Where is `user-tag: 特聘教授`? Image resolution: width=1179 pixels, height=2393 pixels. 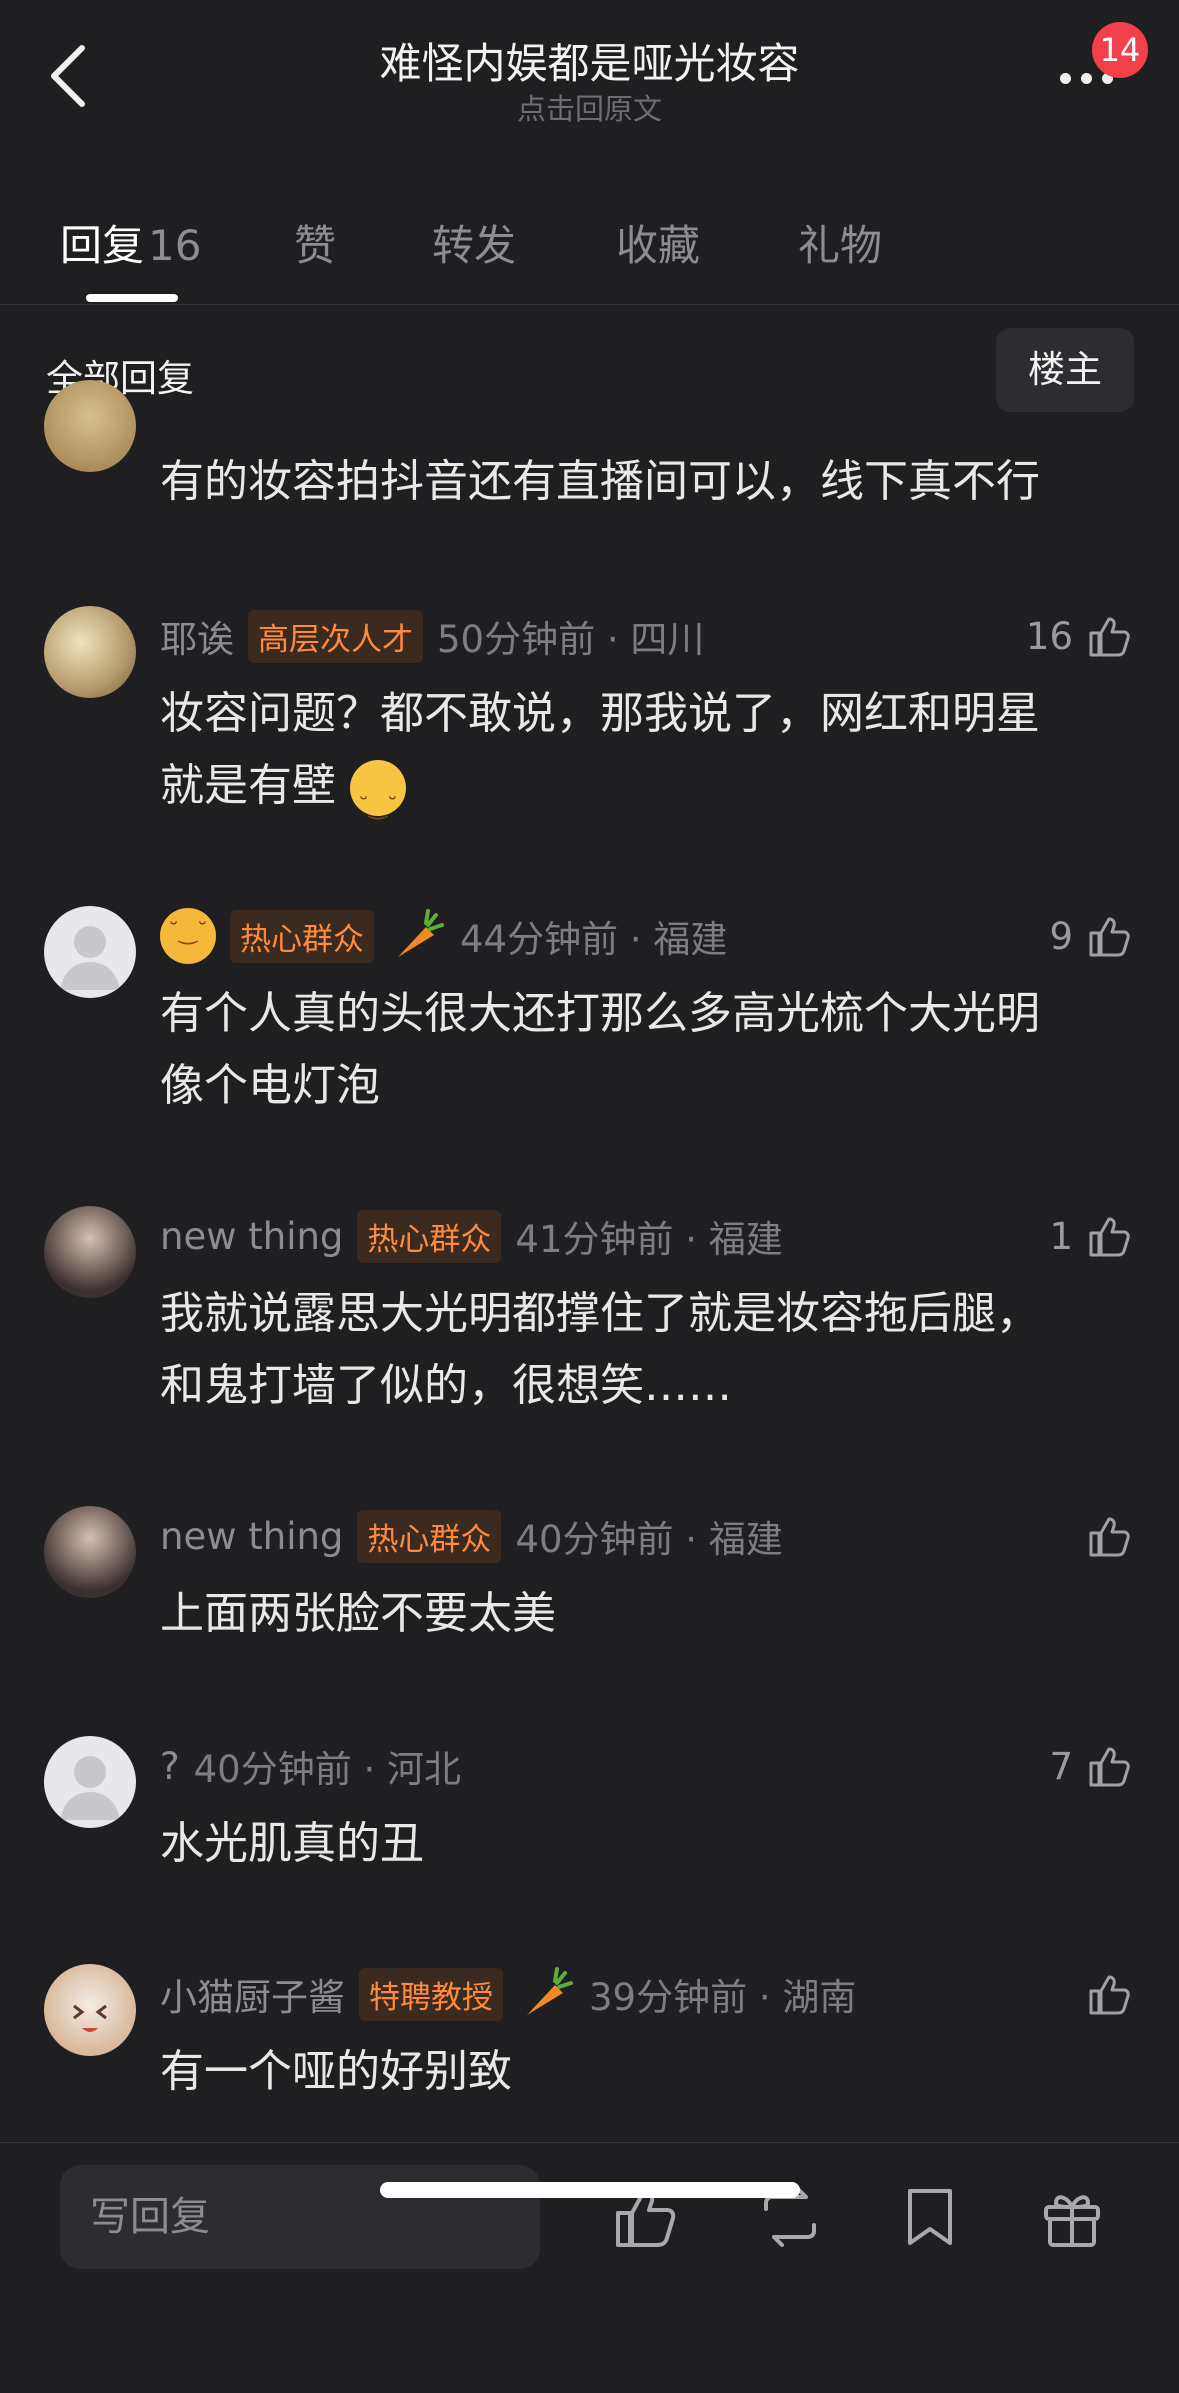
user-tag: 特聘教授 is located at coordinates (431, 1994).